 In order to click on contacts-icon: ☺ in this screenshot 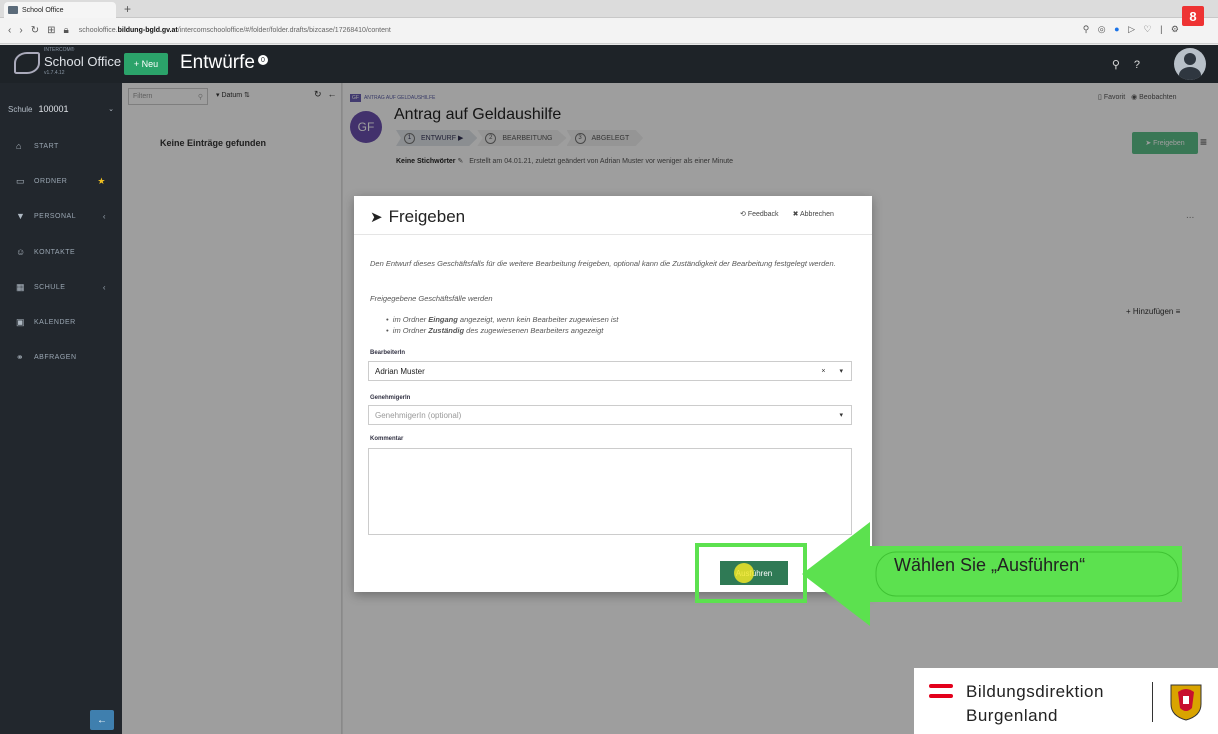, I will do `click(21, 252)`.